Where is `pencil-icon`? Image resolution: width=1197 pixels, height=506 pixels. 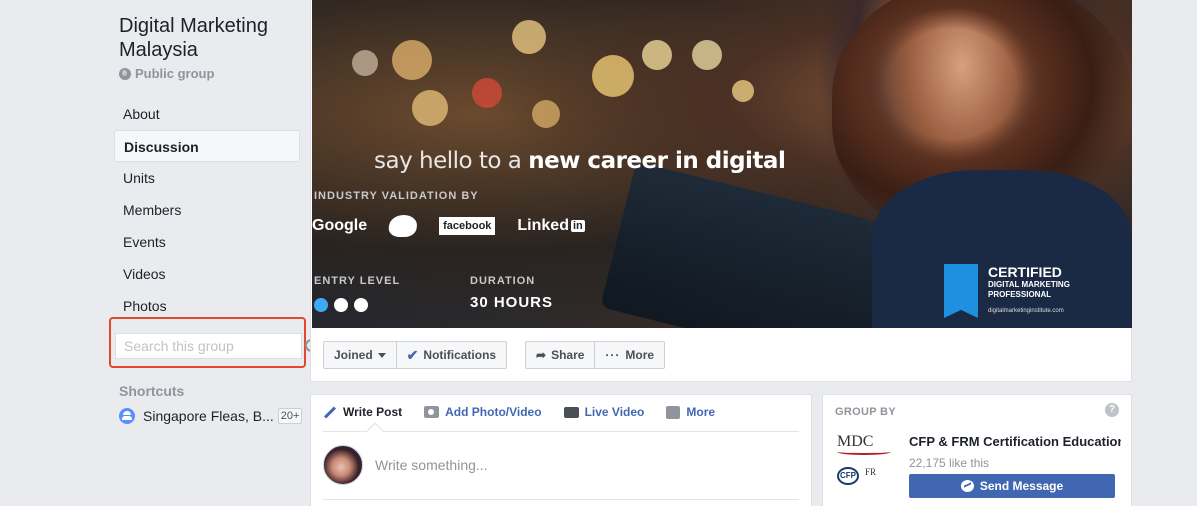 pencil-icon is located at coordinates (330, 412).